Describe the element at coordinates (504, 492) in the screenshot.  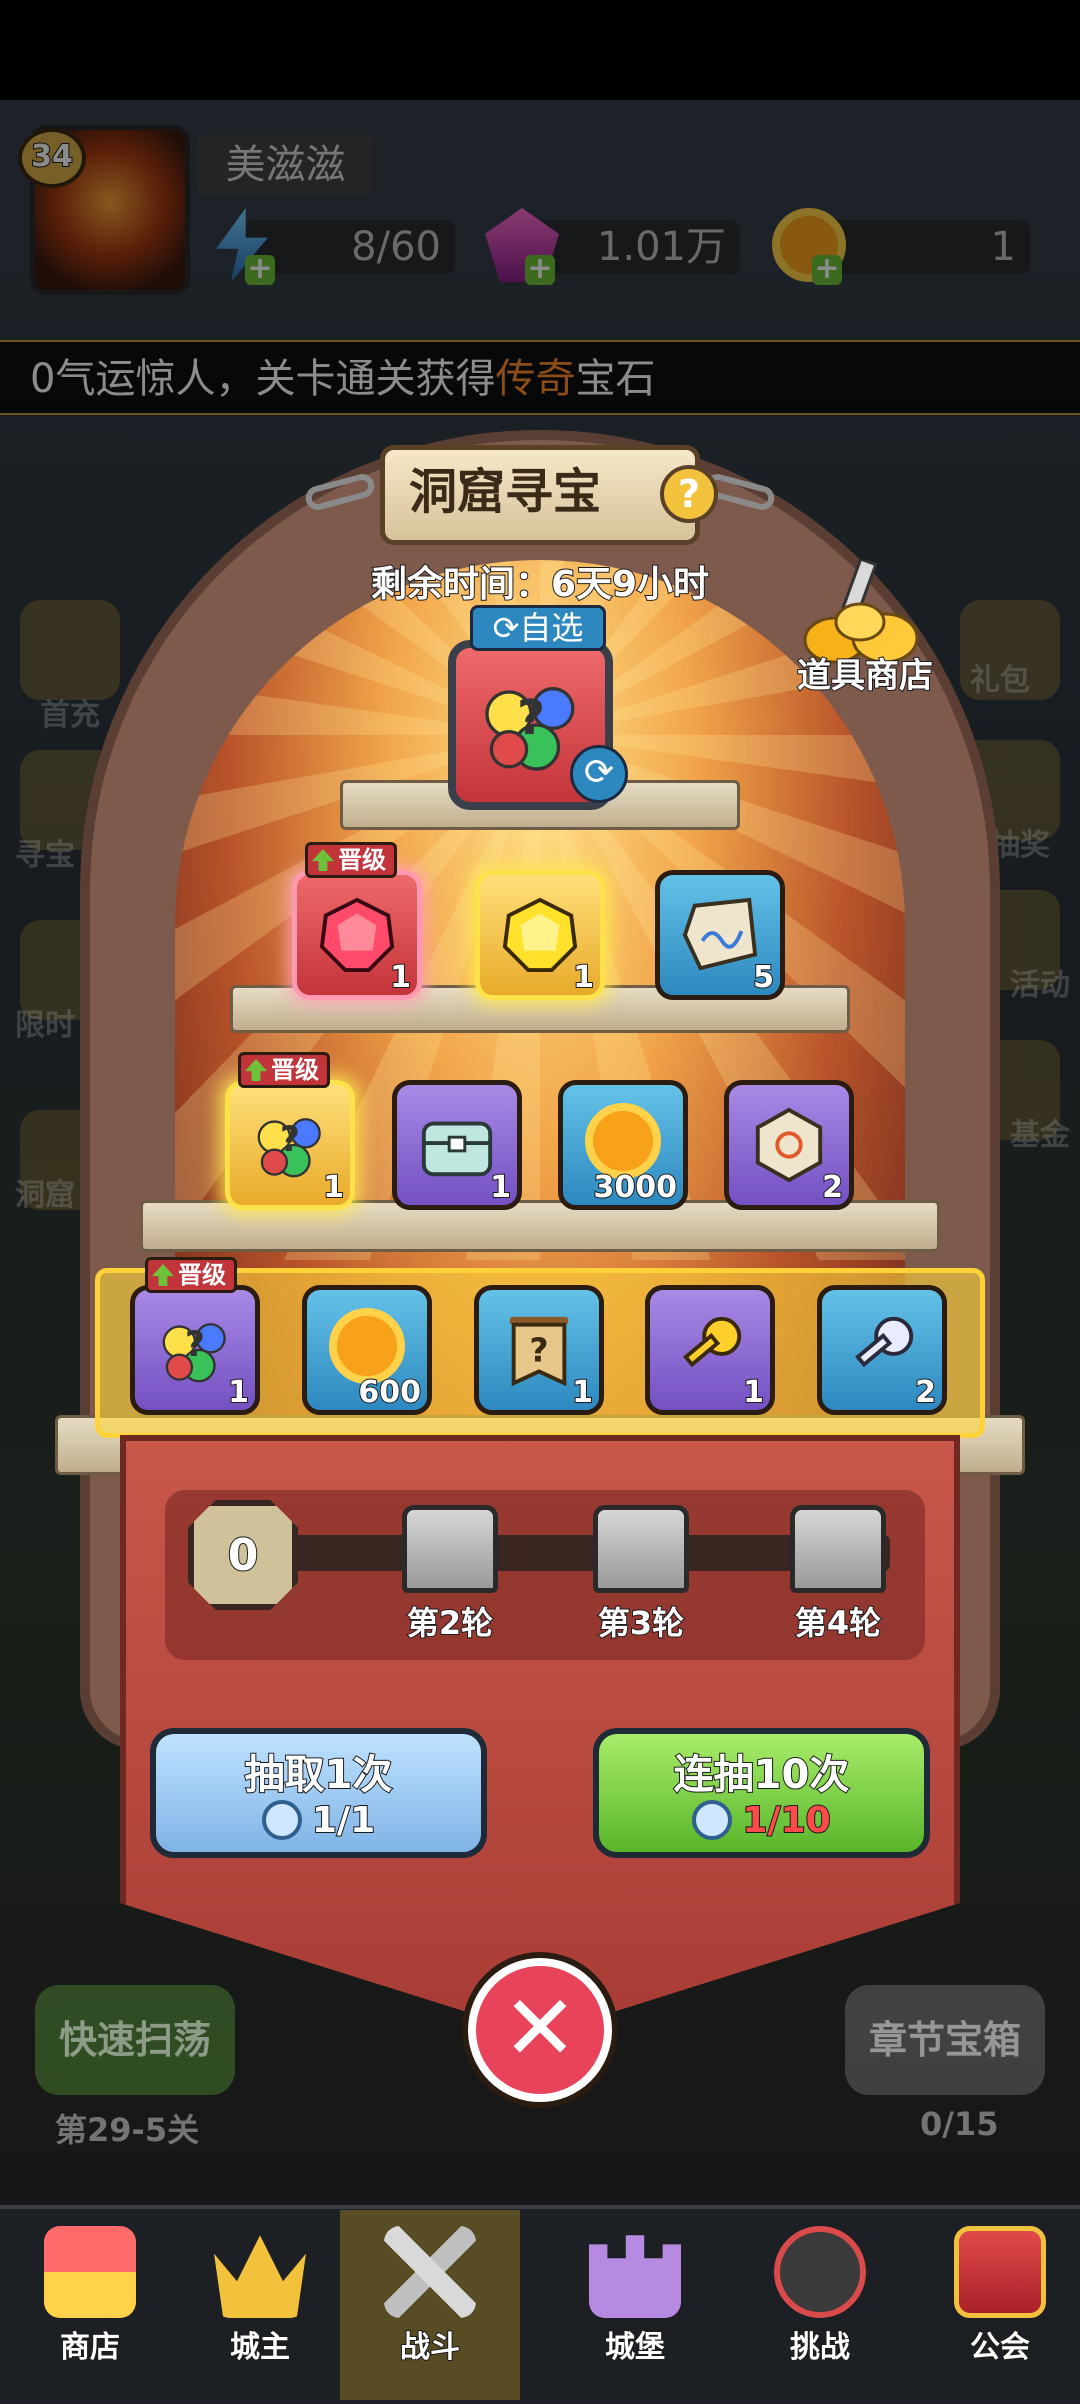
I see `event-title: 洞窟寻宝` at that location.